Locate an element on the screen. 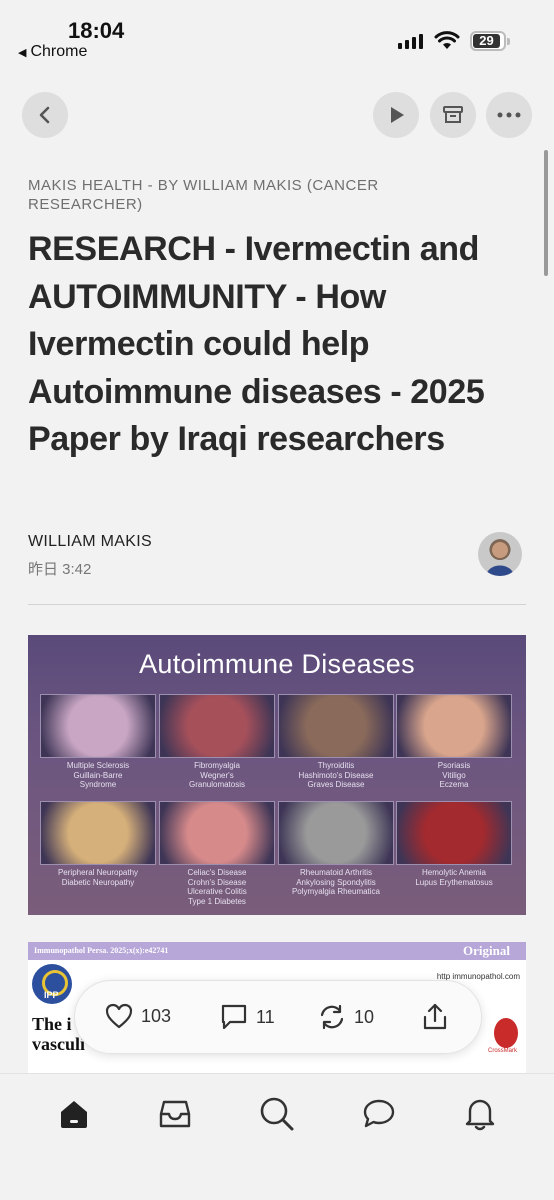 The image size is (554, 1200). battery-icon: 29 is located at coordinates (490, 41).